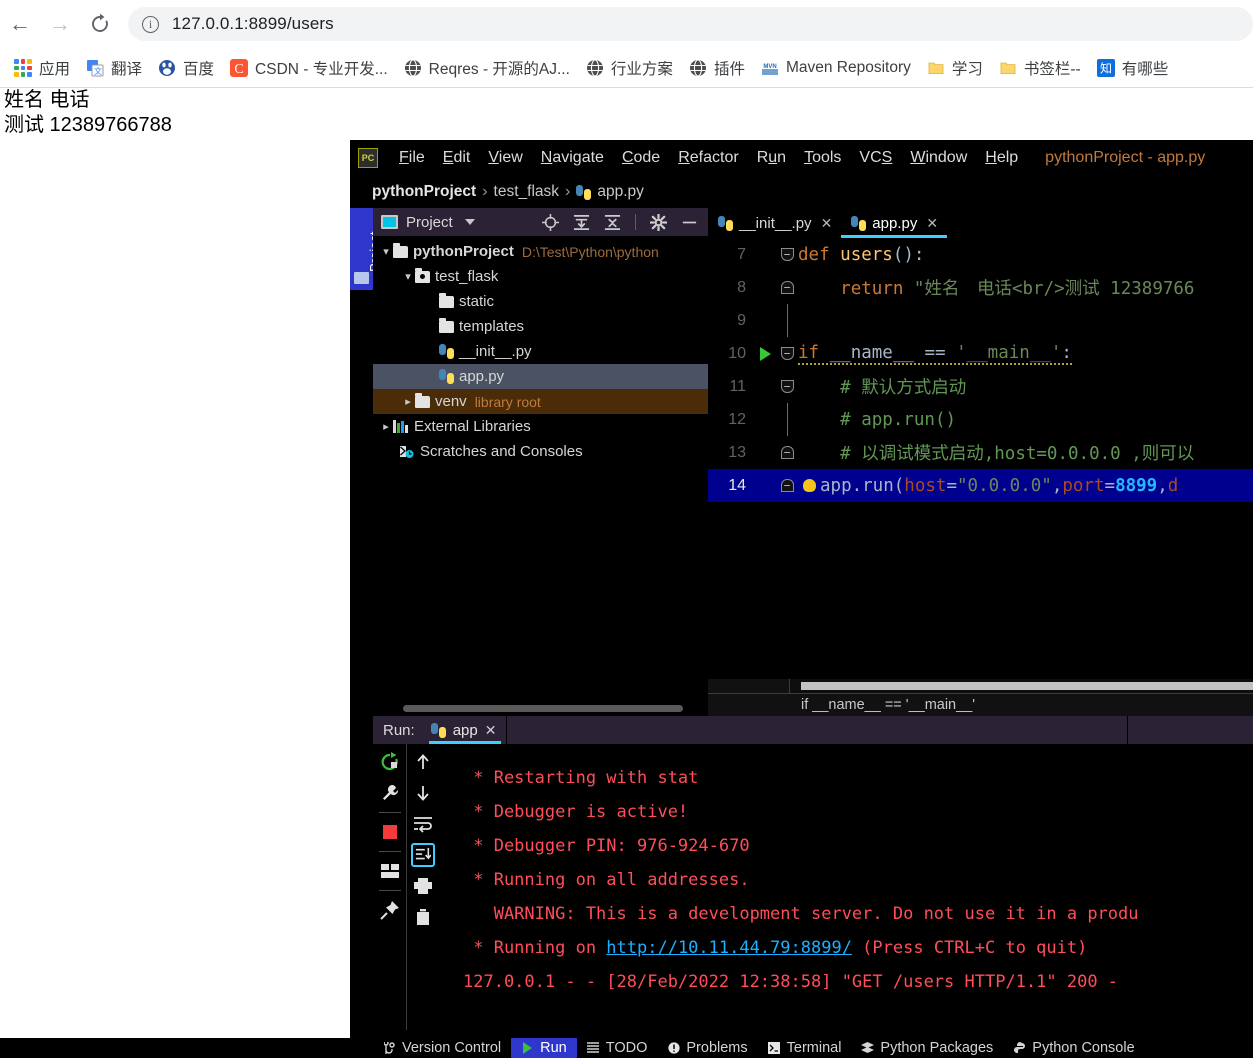  Describe the element at coordinates (635, 222) in the screenshot. I see `toolbar-divider` at that location.